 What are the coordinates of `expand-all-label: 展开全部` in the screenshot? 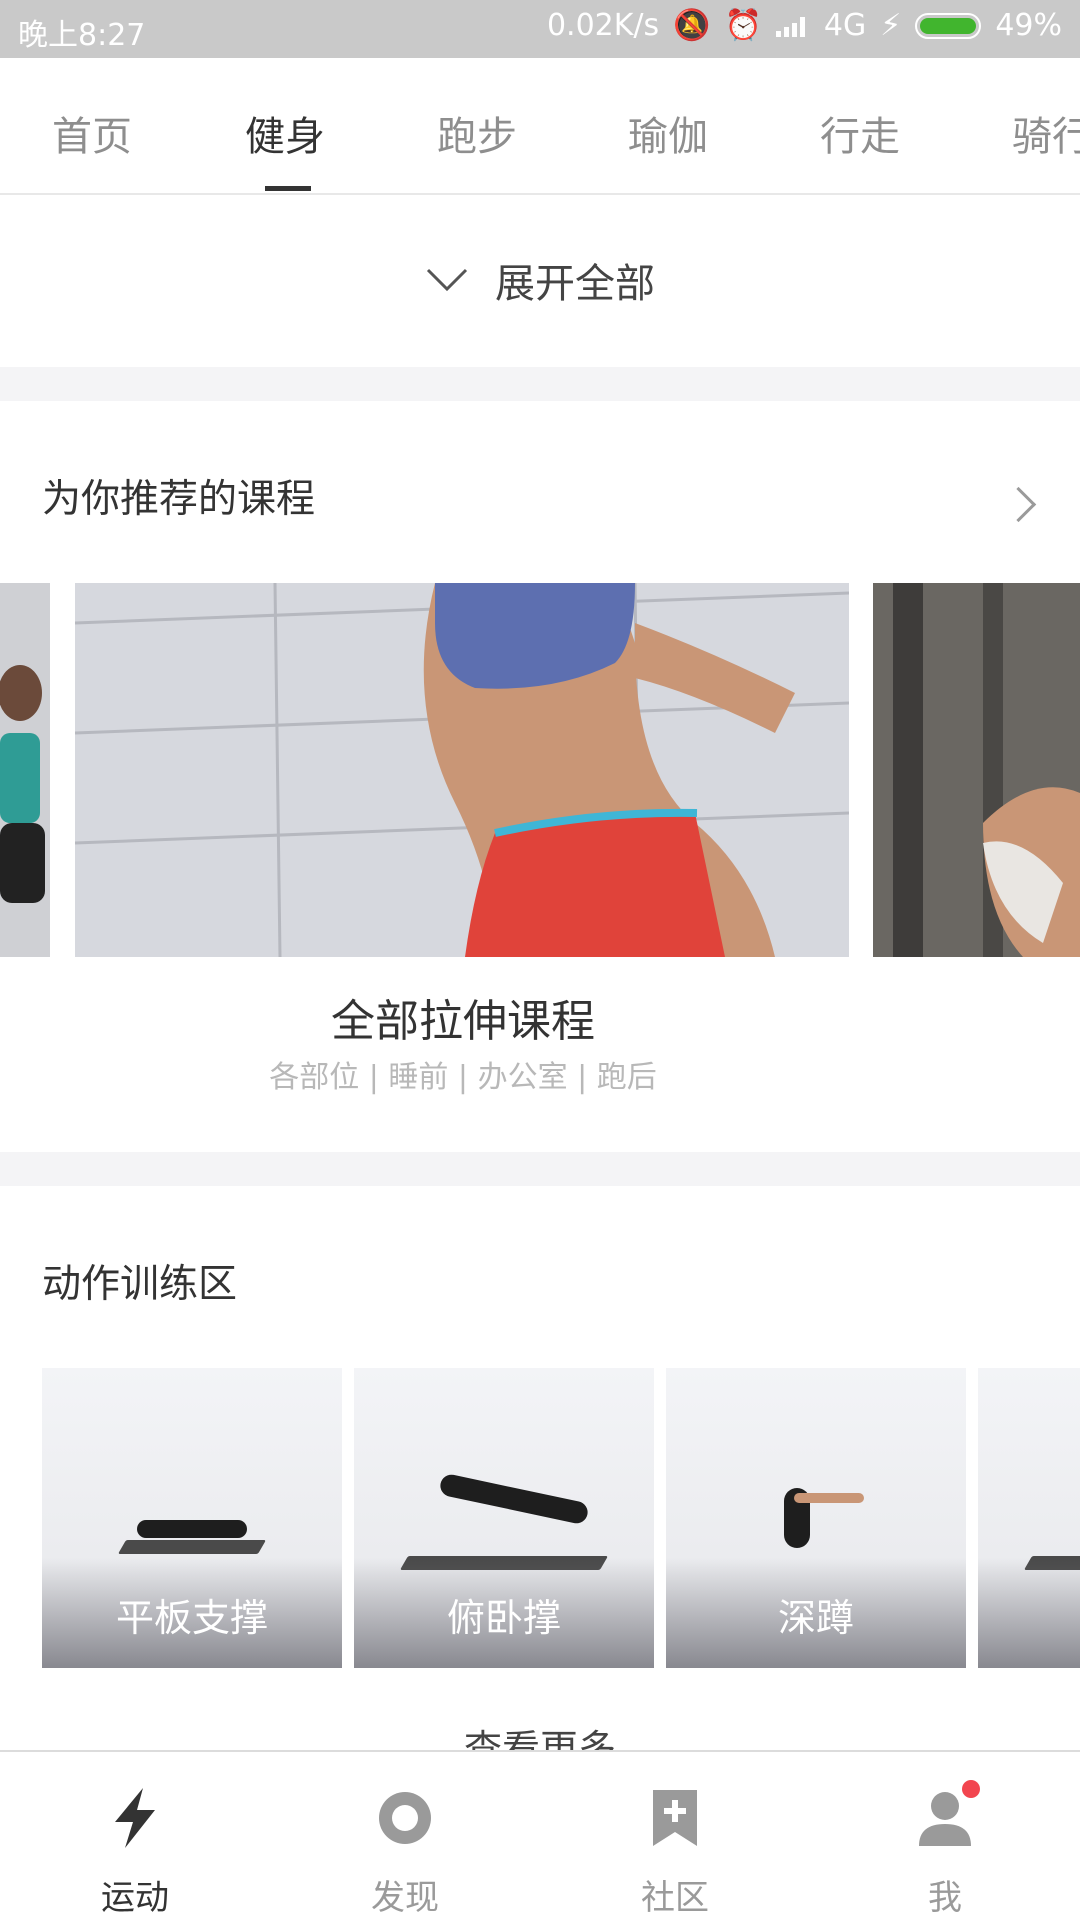 It's located at (575, 284).